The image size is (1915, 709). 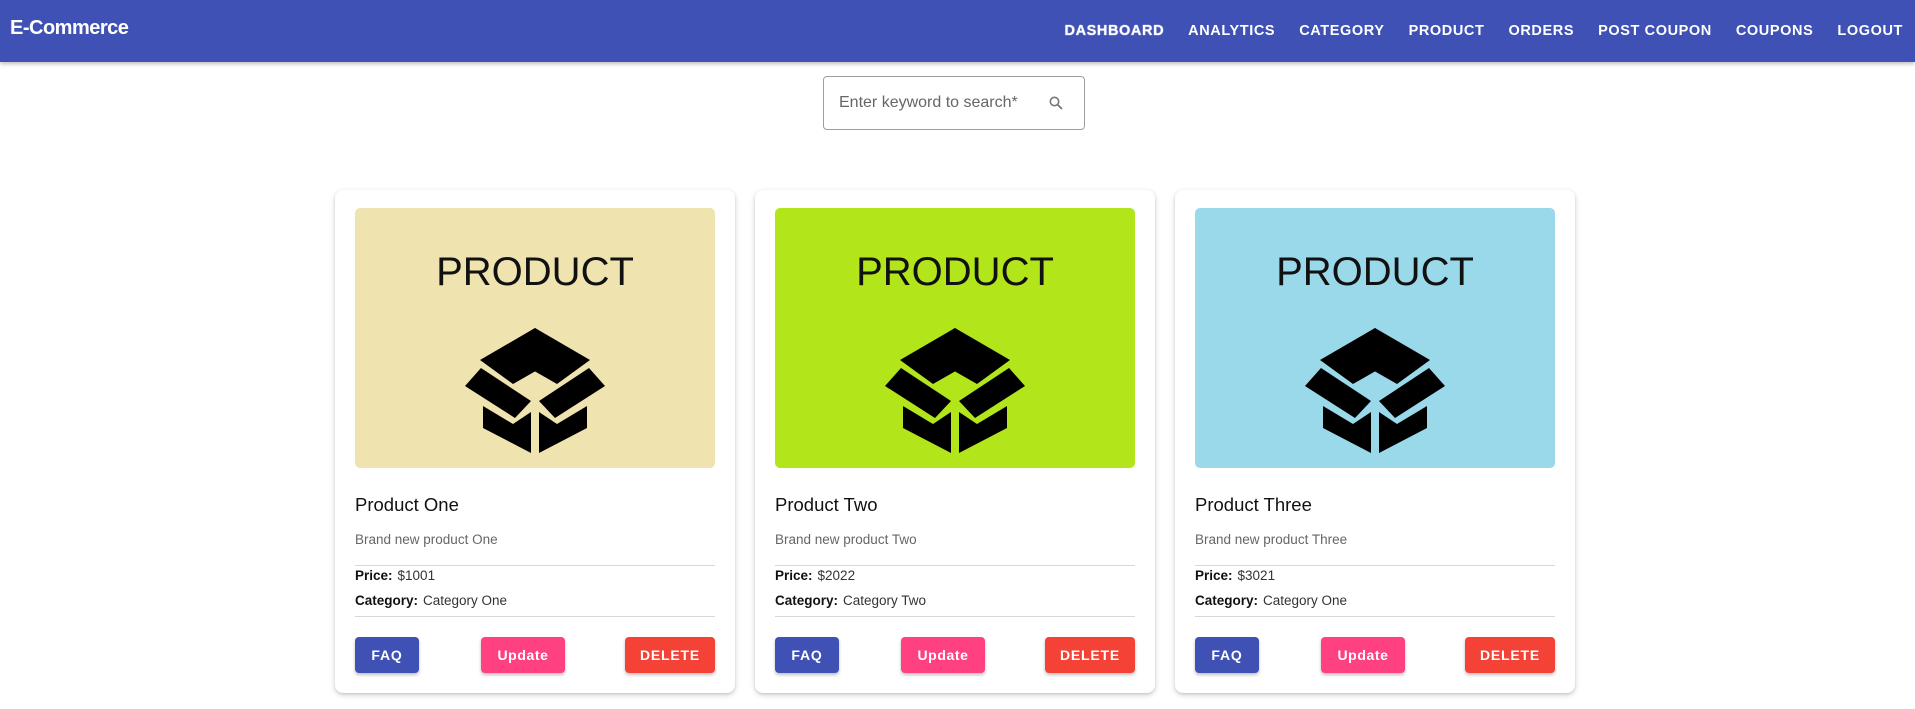 What do you see at coordinates (1235, 575) in the screenshot?
I see `price-row: Price: $3021` at bounding box center [1235, 575].